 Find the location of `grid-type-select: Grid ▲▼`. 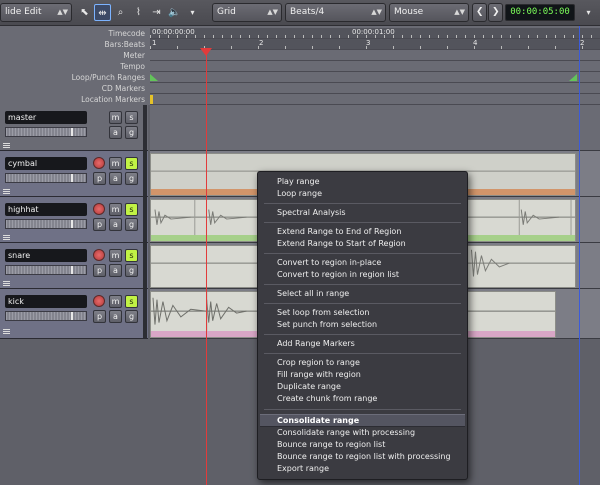

grid-type-select: Grid ▲▼ is located at coordinates (247, 12).